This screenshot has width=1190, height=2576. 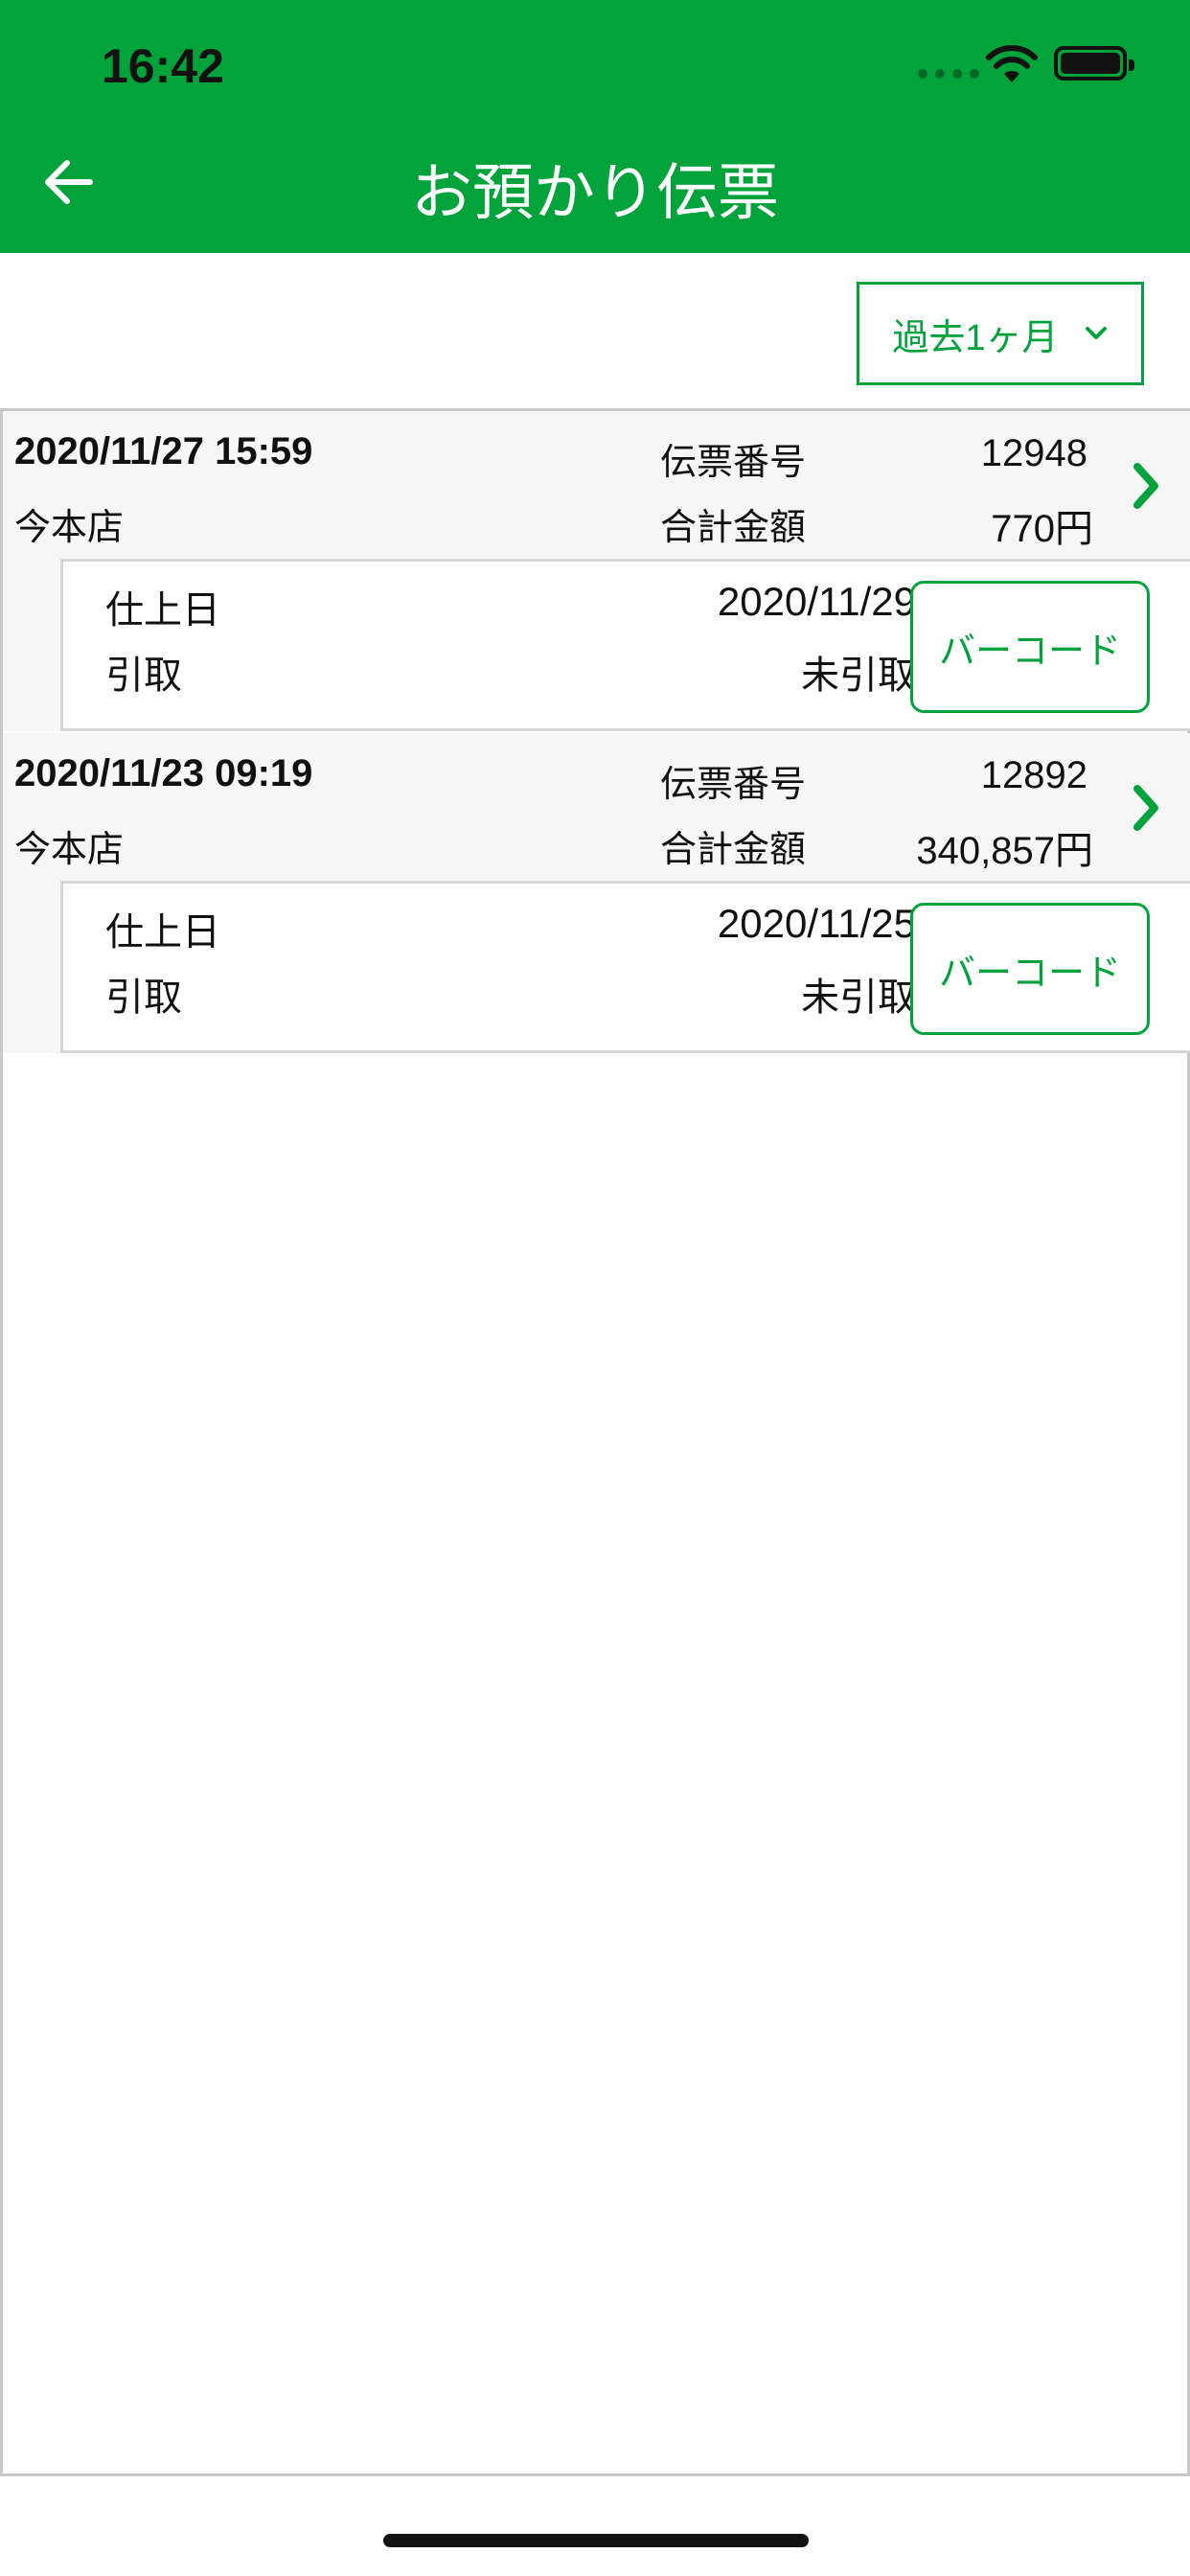 I want to click on cellular-signal-icon, so click(x=949, y=74).